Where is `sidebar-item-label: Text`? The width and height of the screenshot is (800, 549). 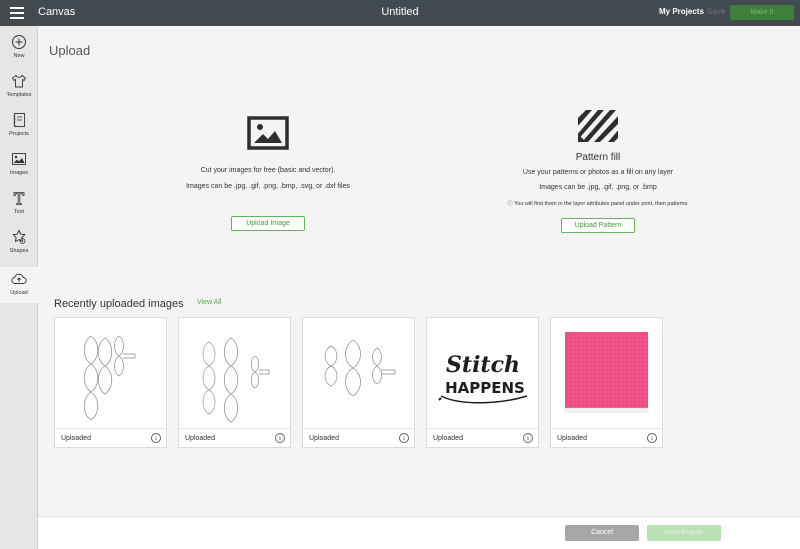
sidebar-item-label: Text is located at coordinates (19, 212).